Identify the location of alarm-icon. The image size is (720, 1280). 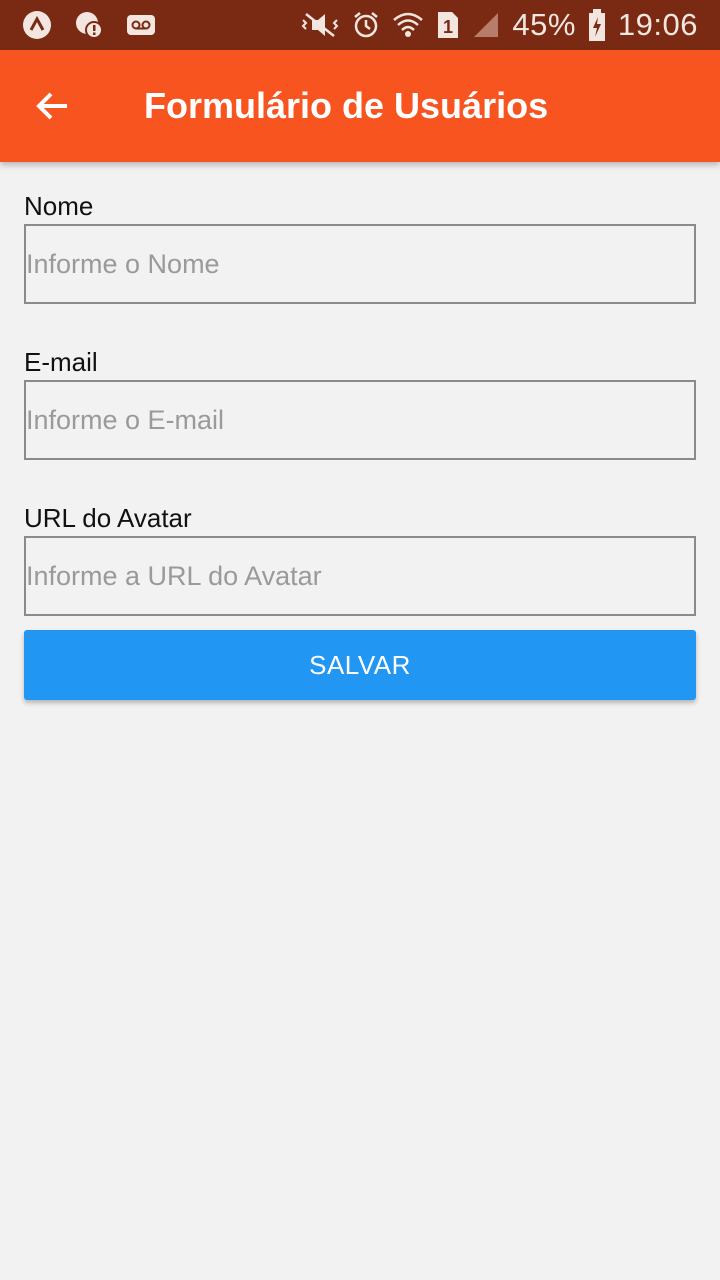
(366, 25).